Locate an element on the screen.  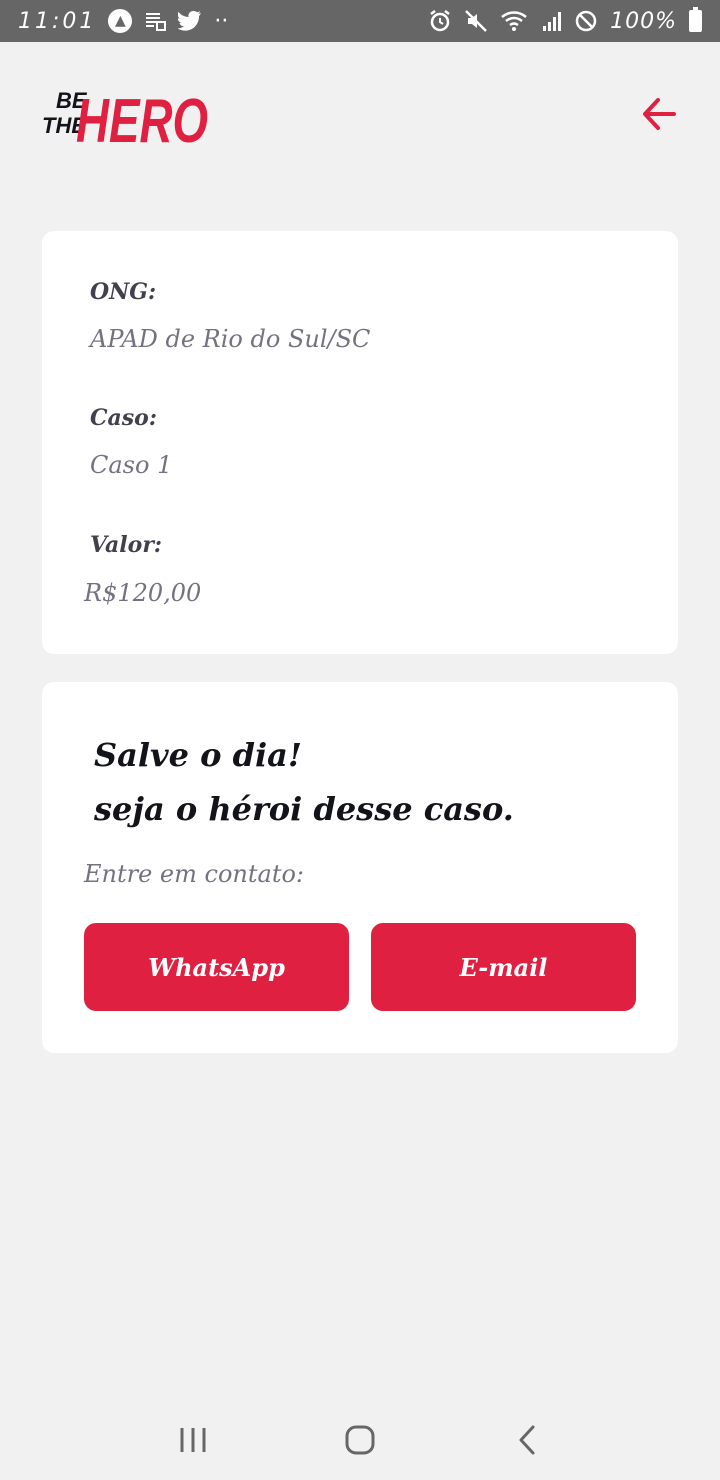
ong-value: APAD de Rio do Sul/SC is located at coordinates (230, 339).